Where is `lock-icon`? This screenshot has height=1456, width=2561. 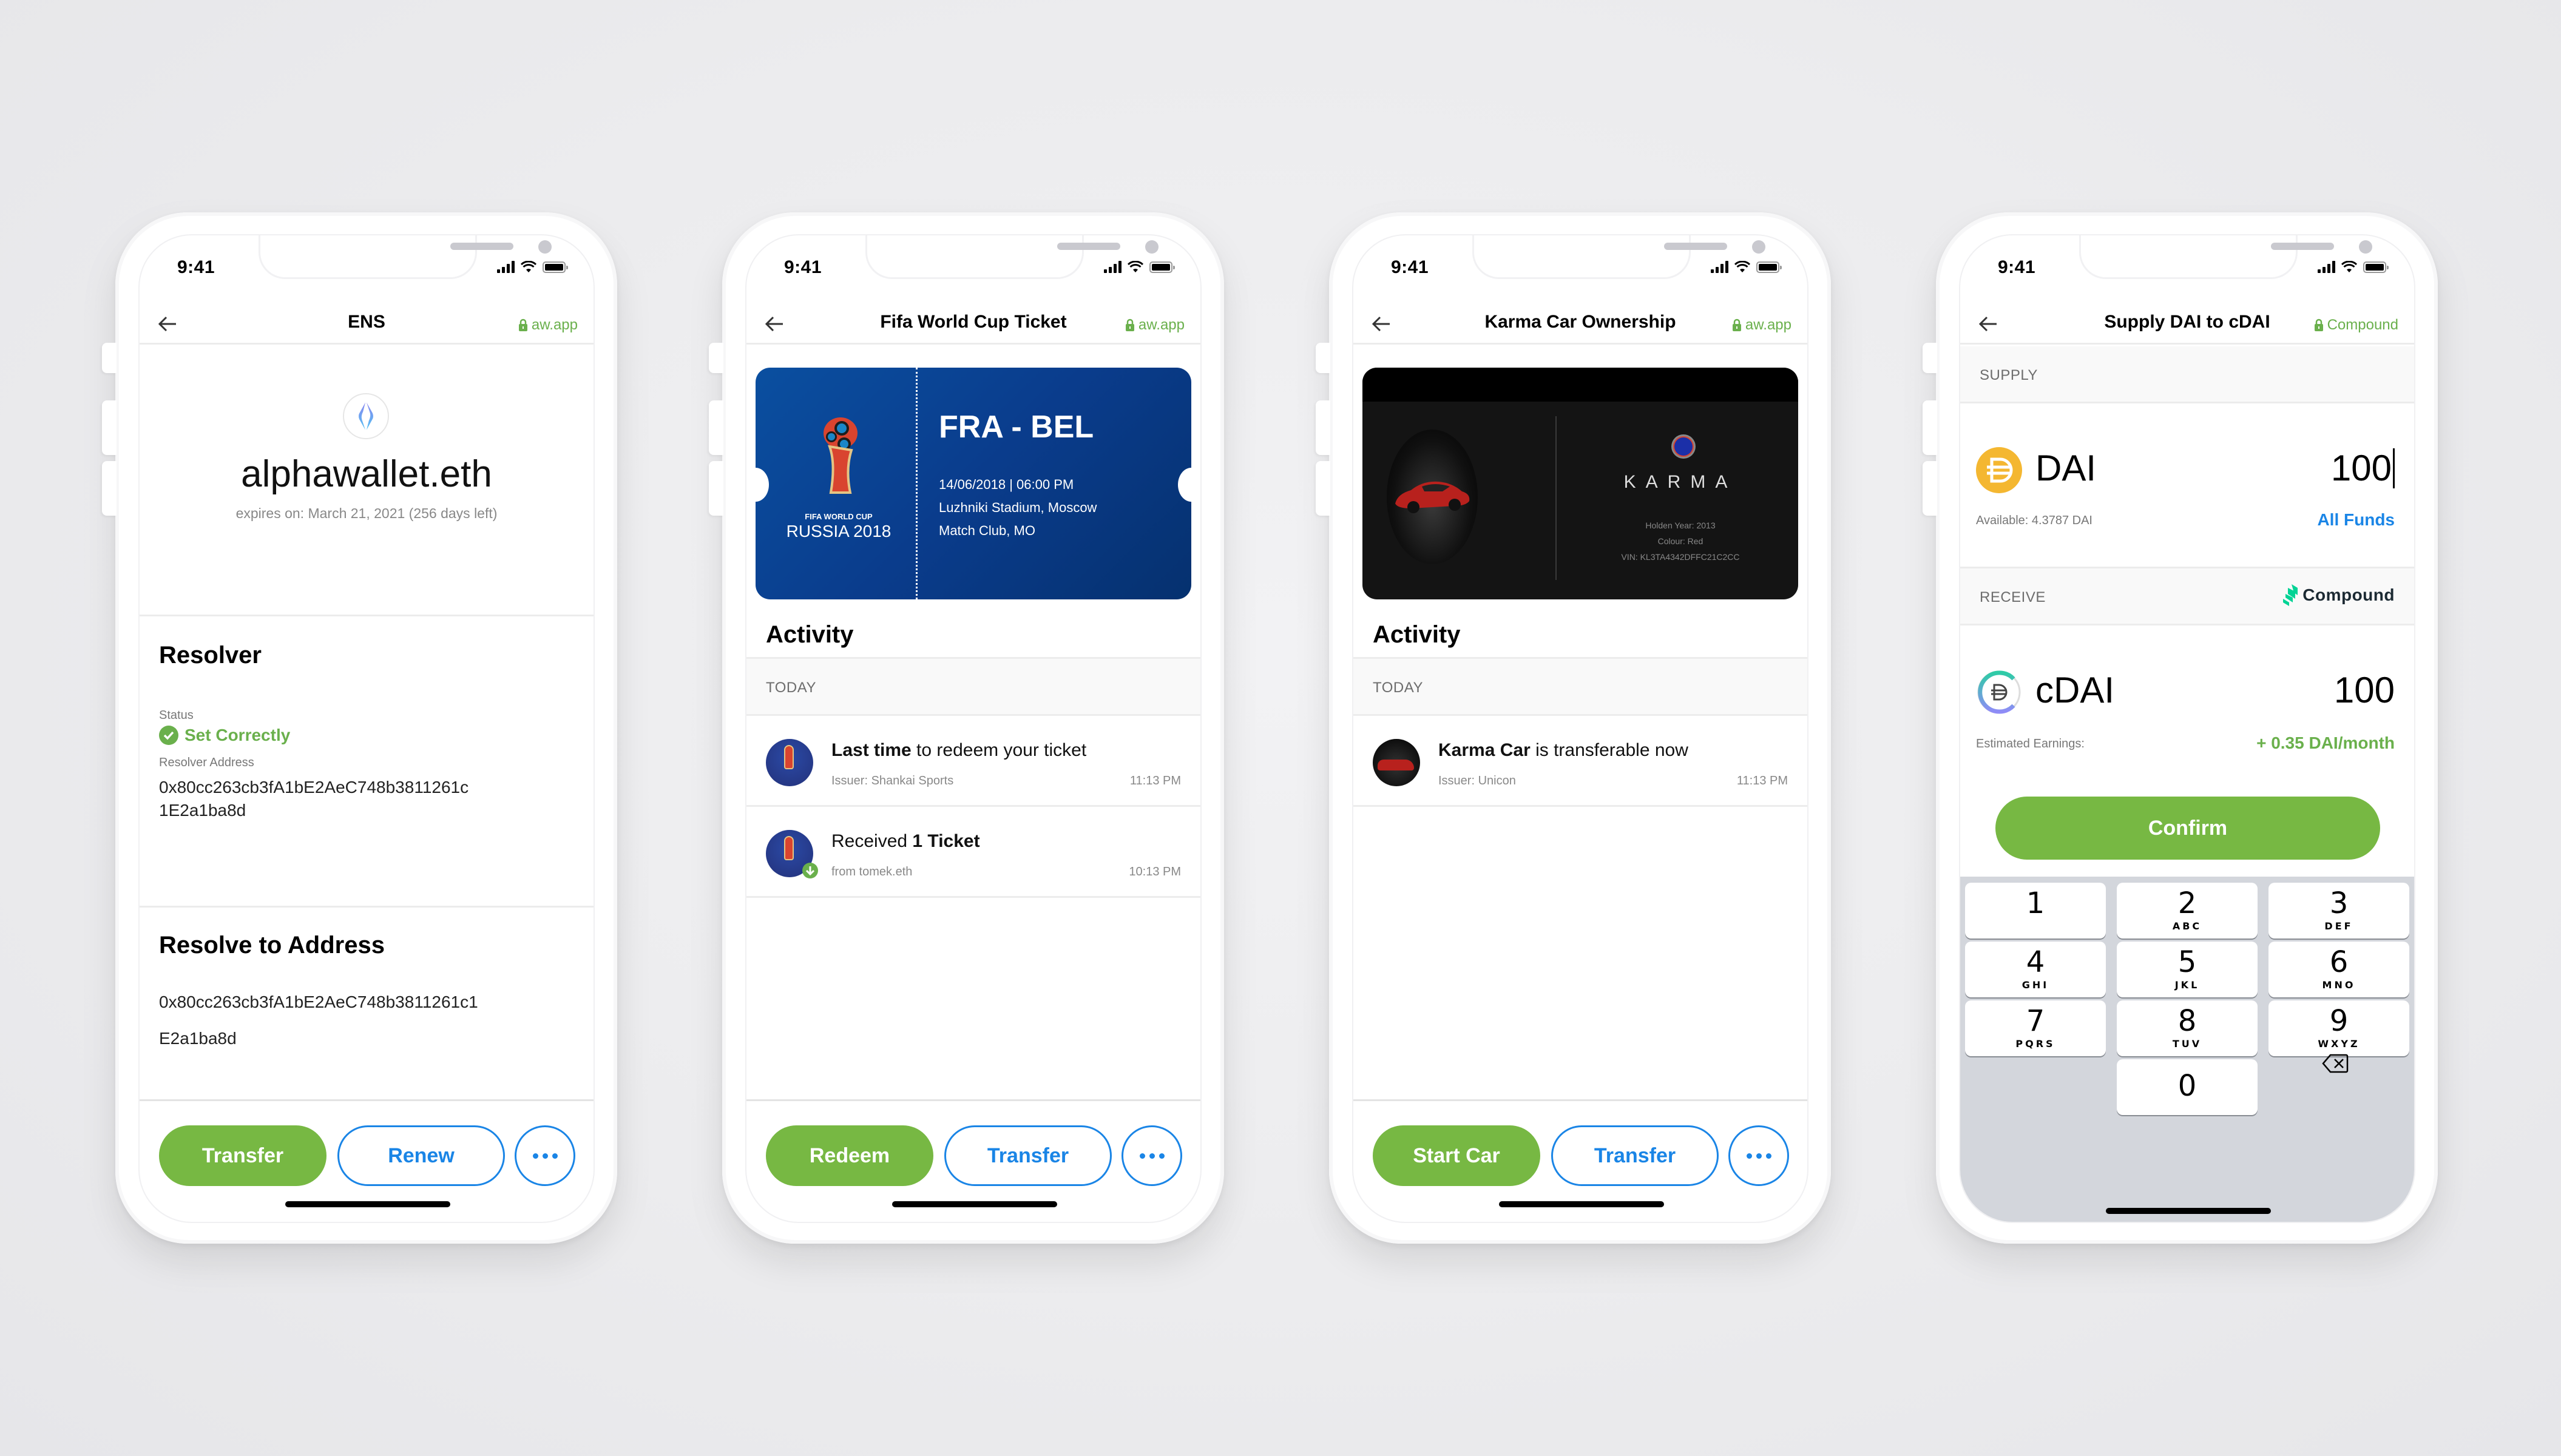
lock-icon is located at coordinates (1129, 324).